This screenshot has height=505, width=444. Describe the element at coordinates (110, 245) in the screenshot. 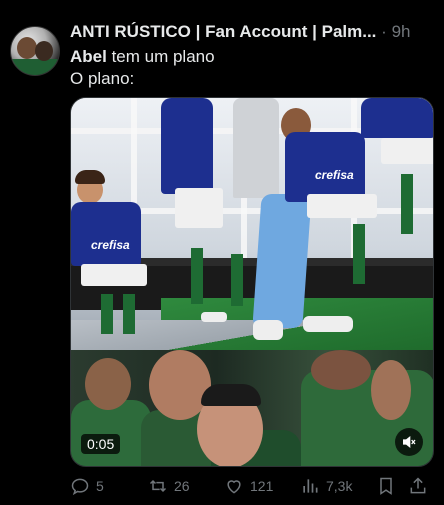

I see `jersey-sponsor-text: crefisa` at that location.